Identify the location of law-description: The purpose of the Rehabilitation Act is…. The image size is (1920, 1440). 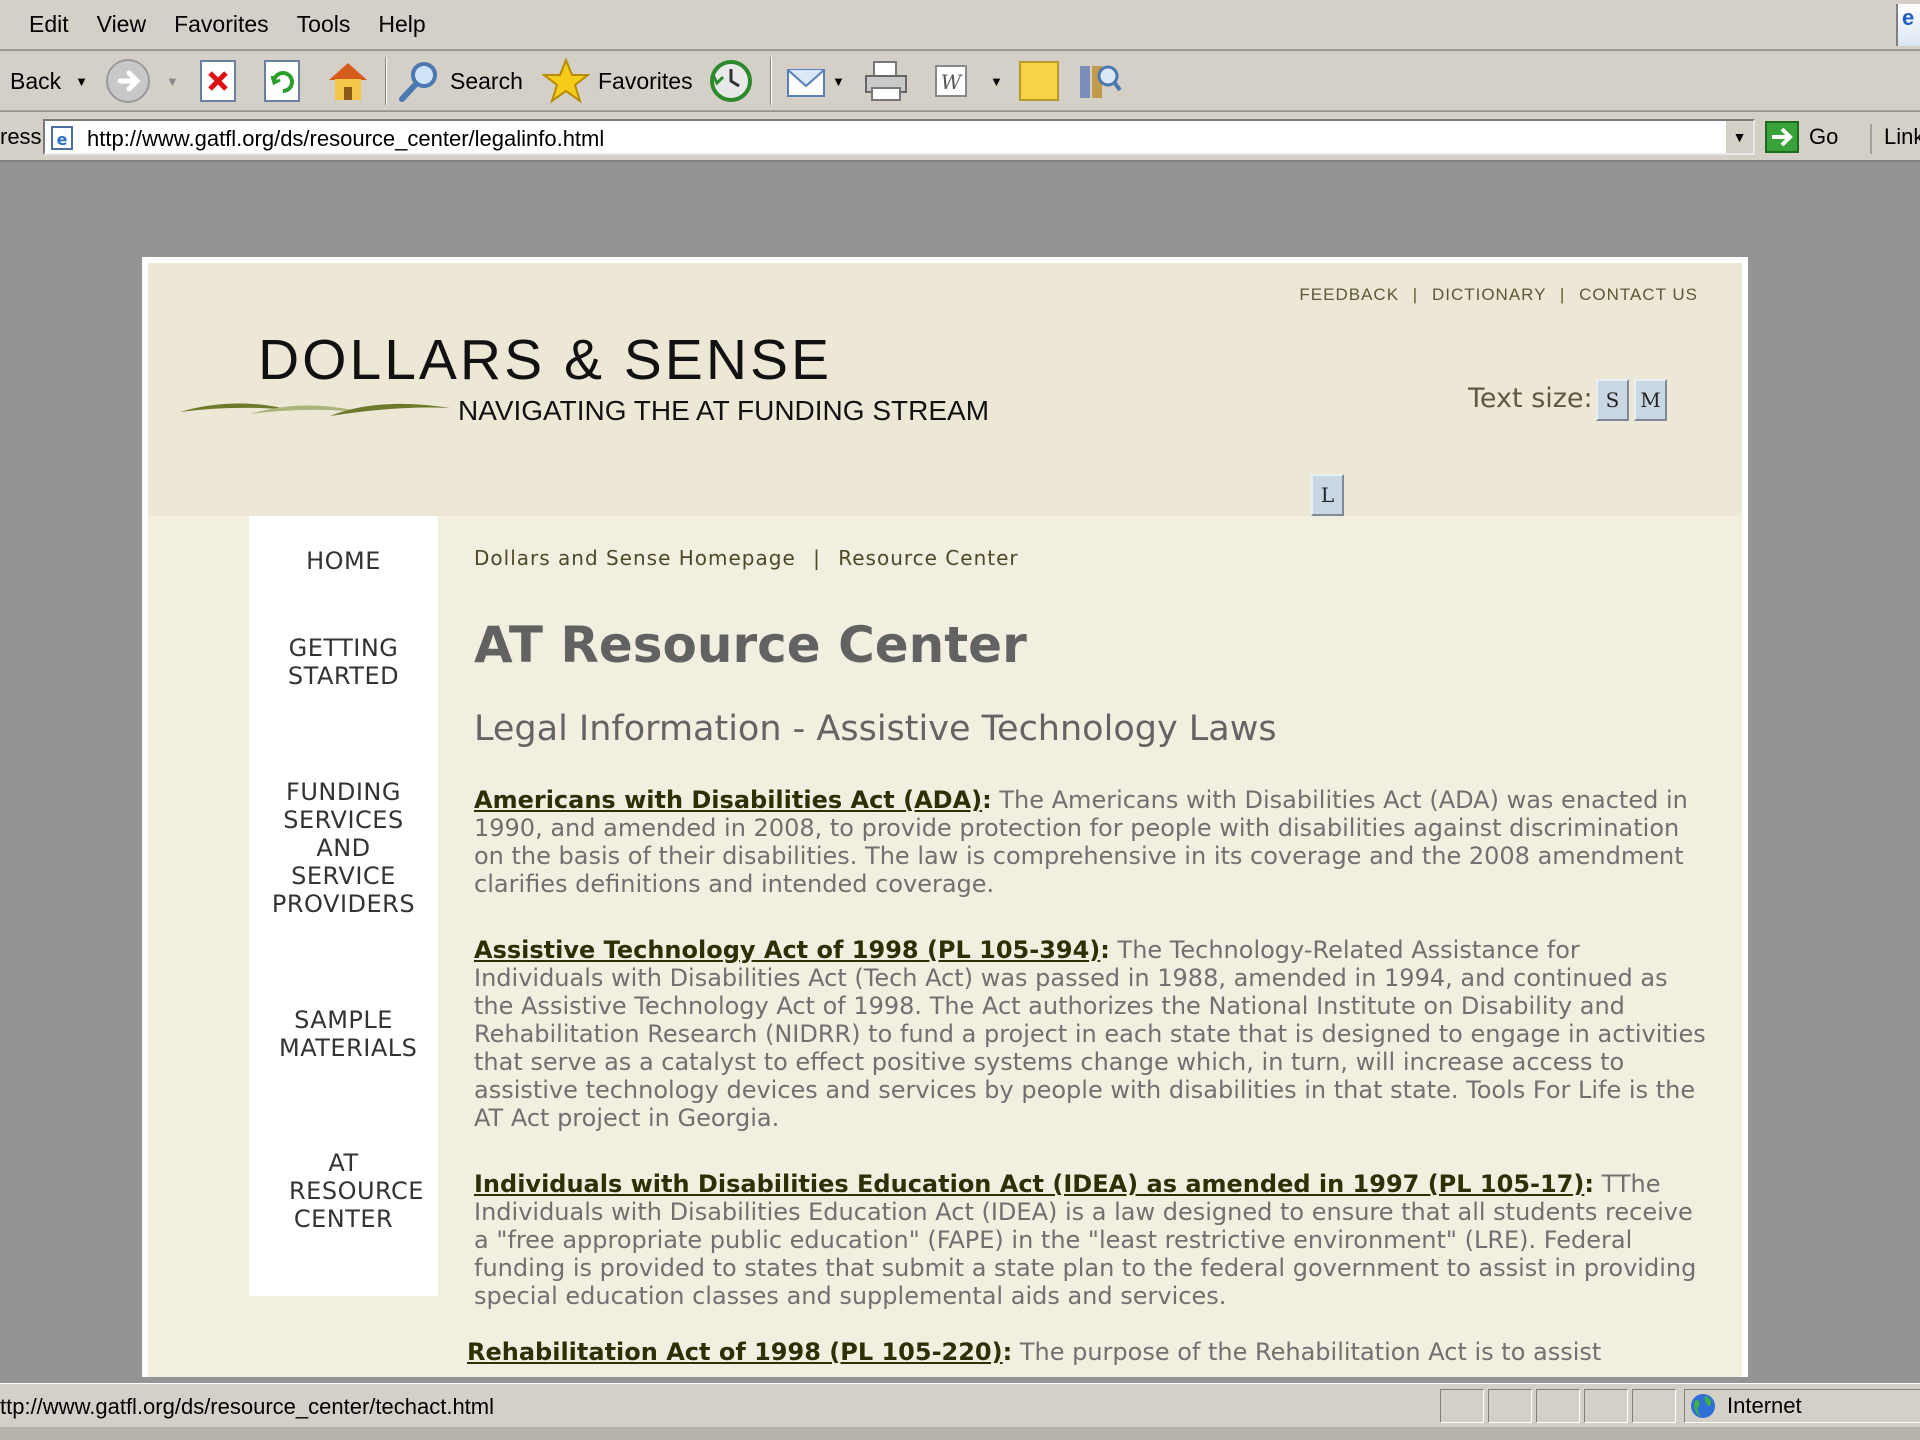
(1310, 1352).